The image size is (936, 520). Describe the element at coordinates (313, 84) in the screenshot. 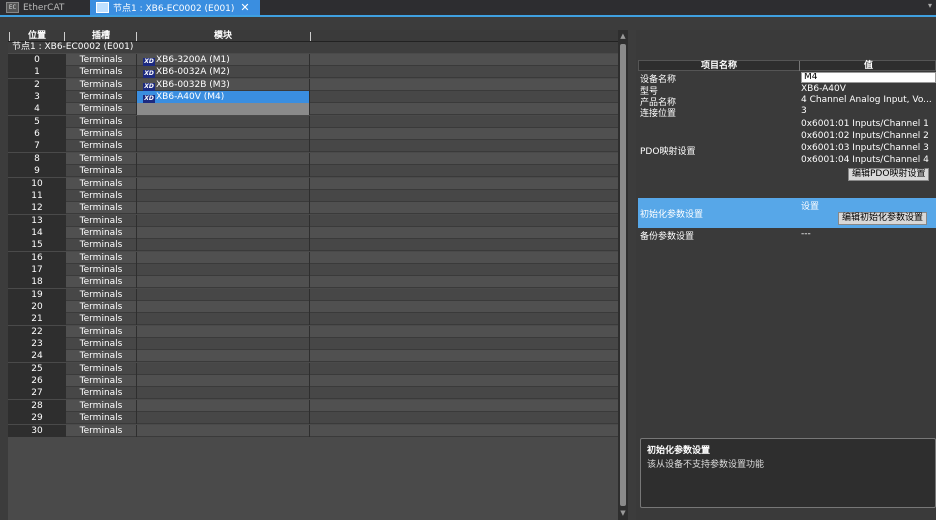

I see `table-row: 2 Terminals XD XB6-0032B (M3)` at that location.